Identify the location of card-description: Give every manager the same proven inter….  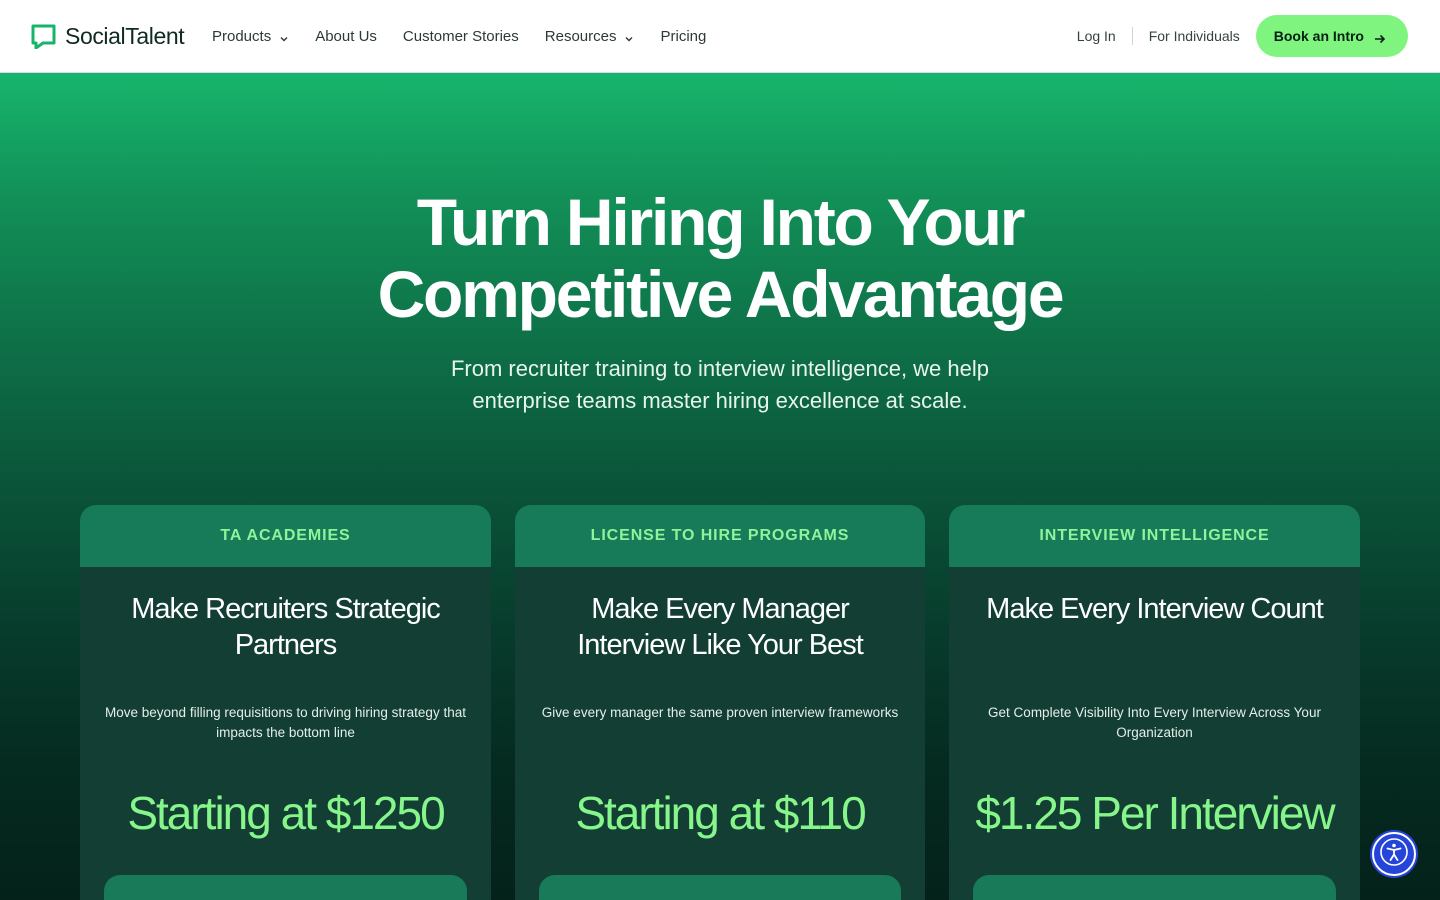
(720, 712).